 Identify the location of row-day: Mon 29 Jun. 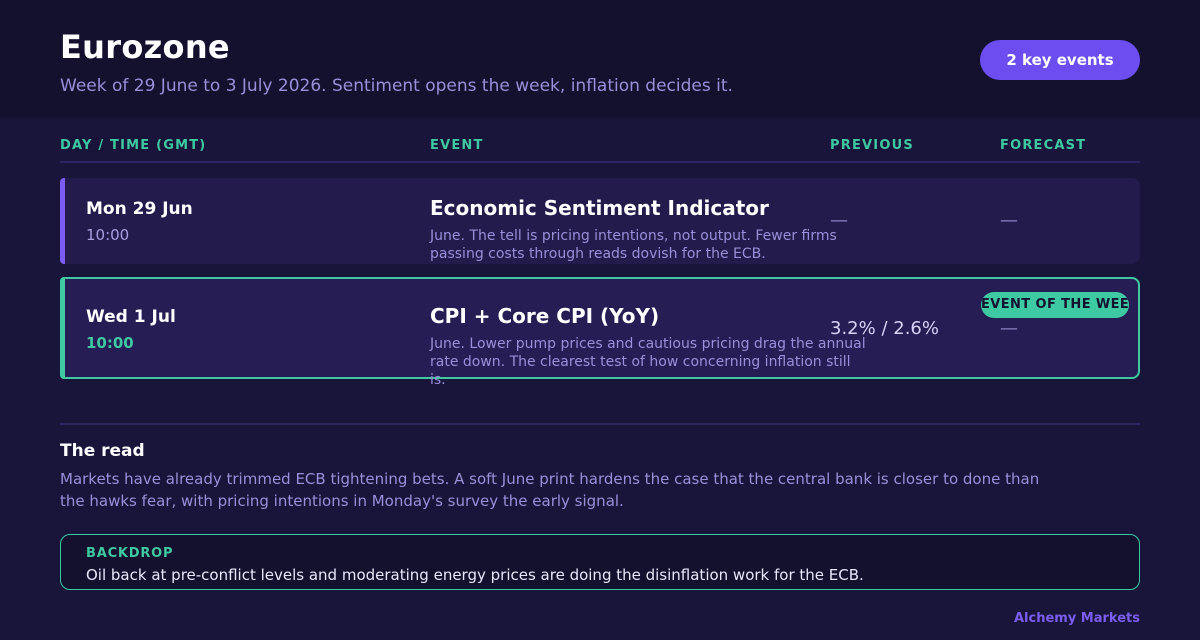
(139, 209).